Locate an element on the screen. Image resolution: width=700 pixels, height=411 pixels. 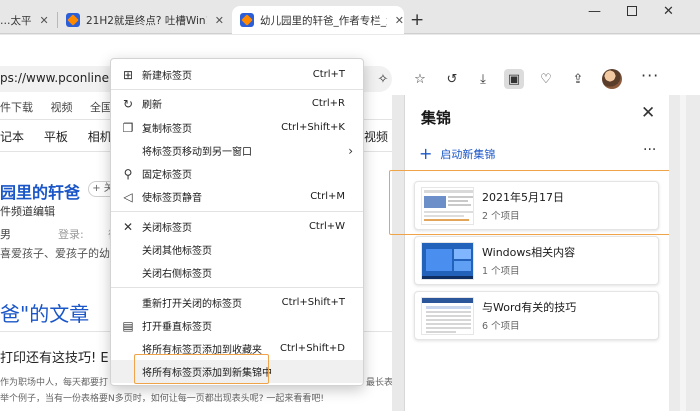
start-new-collection-button: + 启动新集锦 is located at coordinates (457, 153).